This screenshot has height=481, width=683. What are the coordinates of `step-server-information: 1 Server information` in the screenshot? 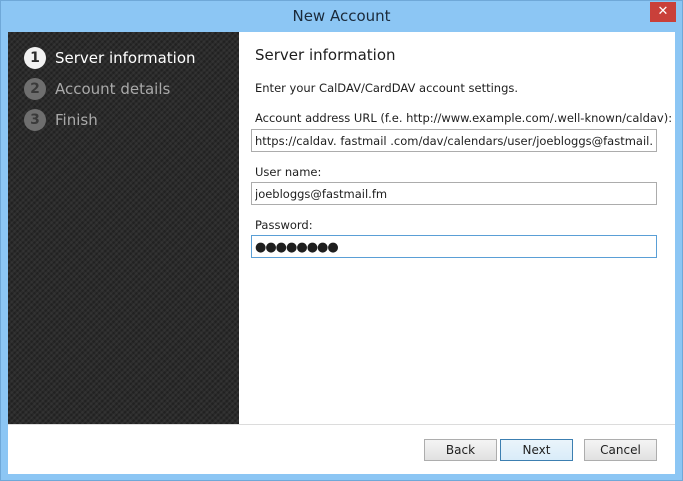 It's located at (110, 58).